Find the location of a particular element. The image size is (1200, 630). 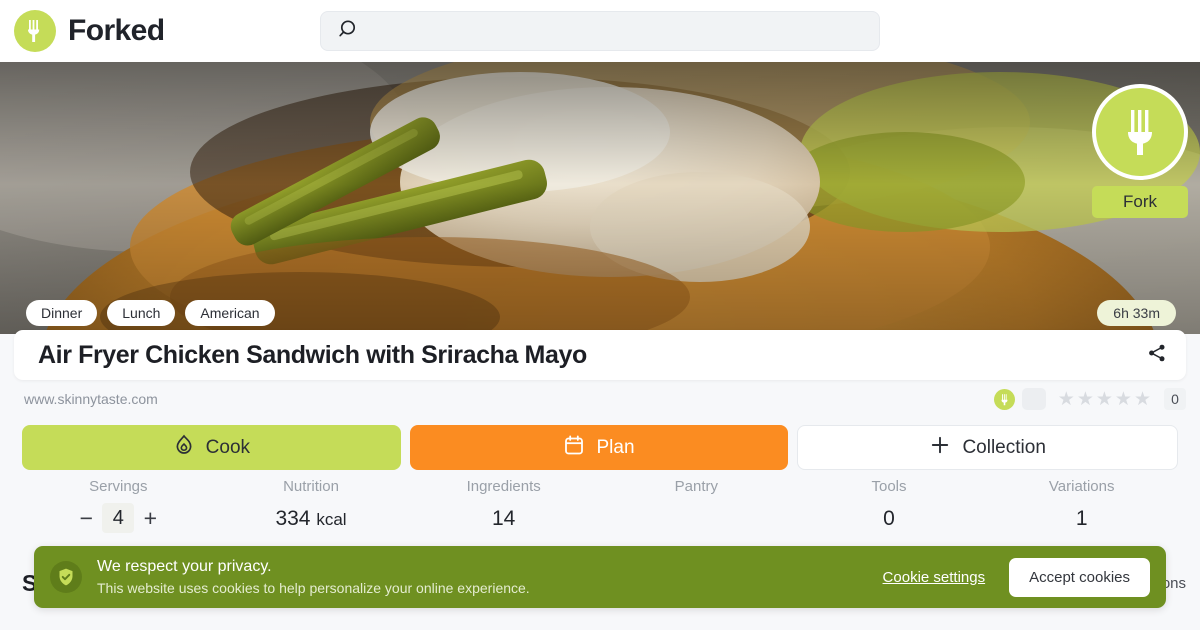

servings-increment-button: + is located at coordinates (150, 518).